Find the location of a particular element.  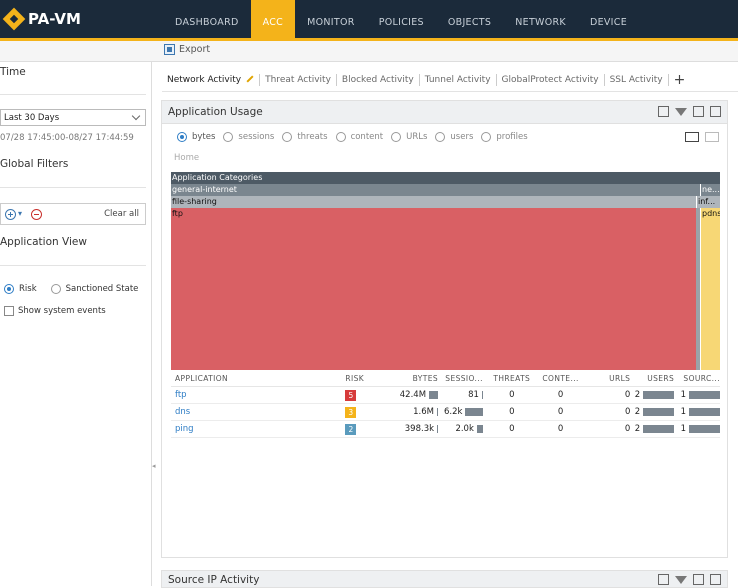

col-users: USERS is located at coordinates (652, 378).